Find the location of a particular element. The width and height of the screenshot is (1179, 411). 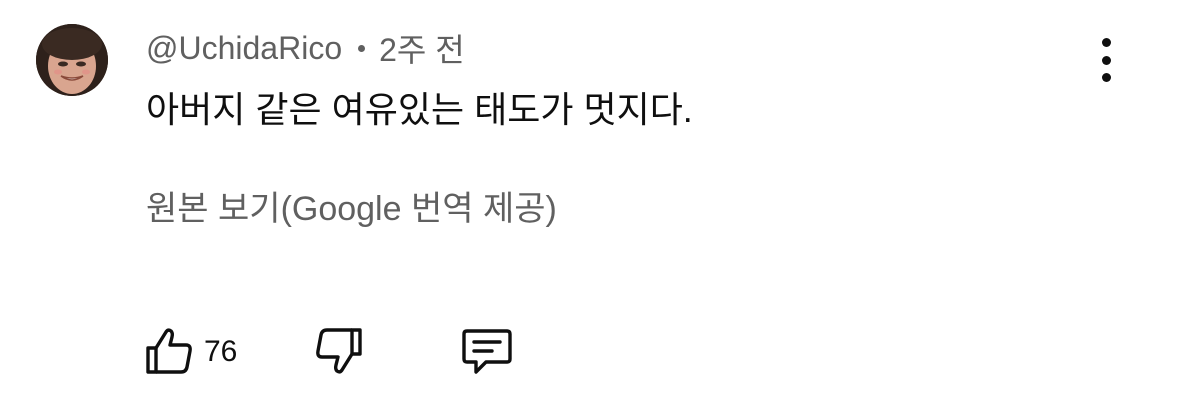

more-options-button is located at coordinates (1106, 60).